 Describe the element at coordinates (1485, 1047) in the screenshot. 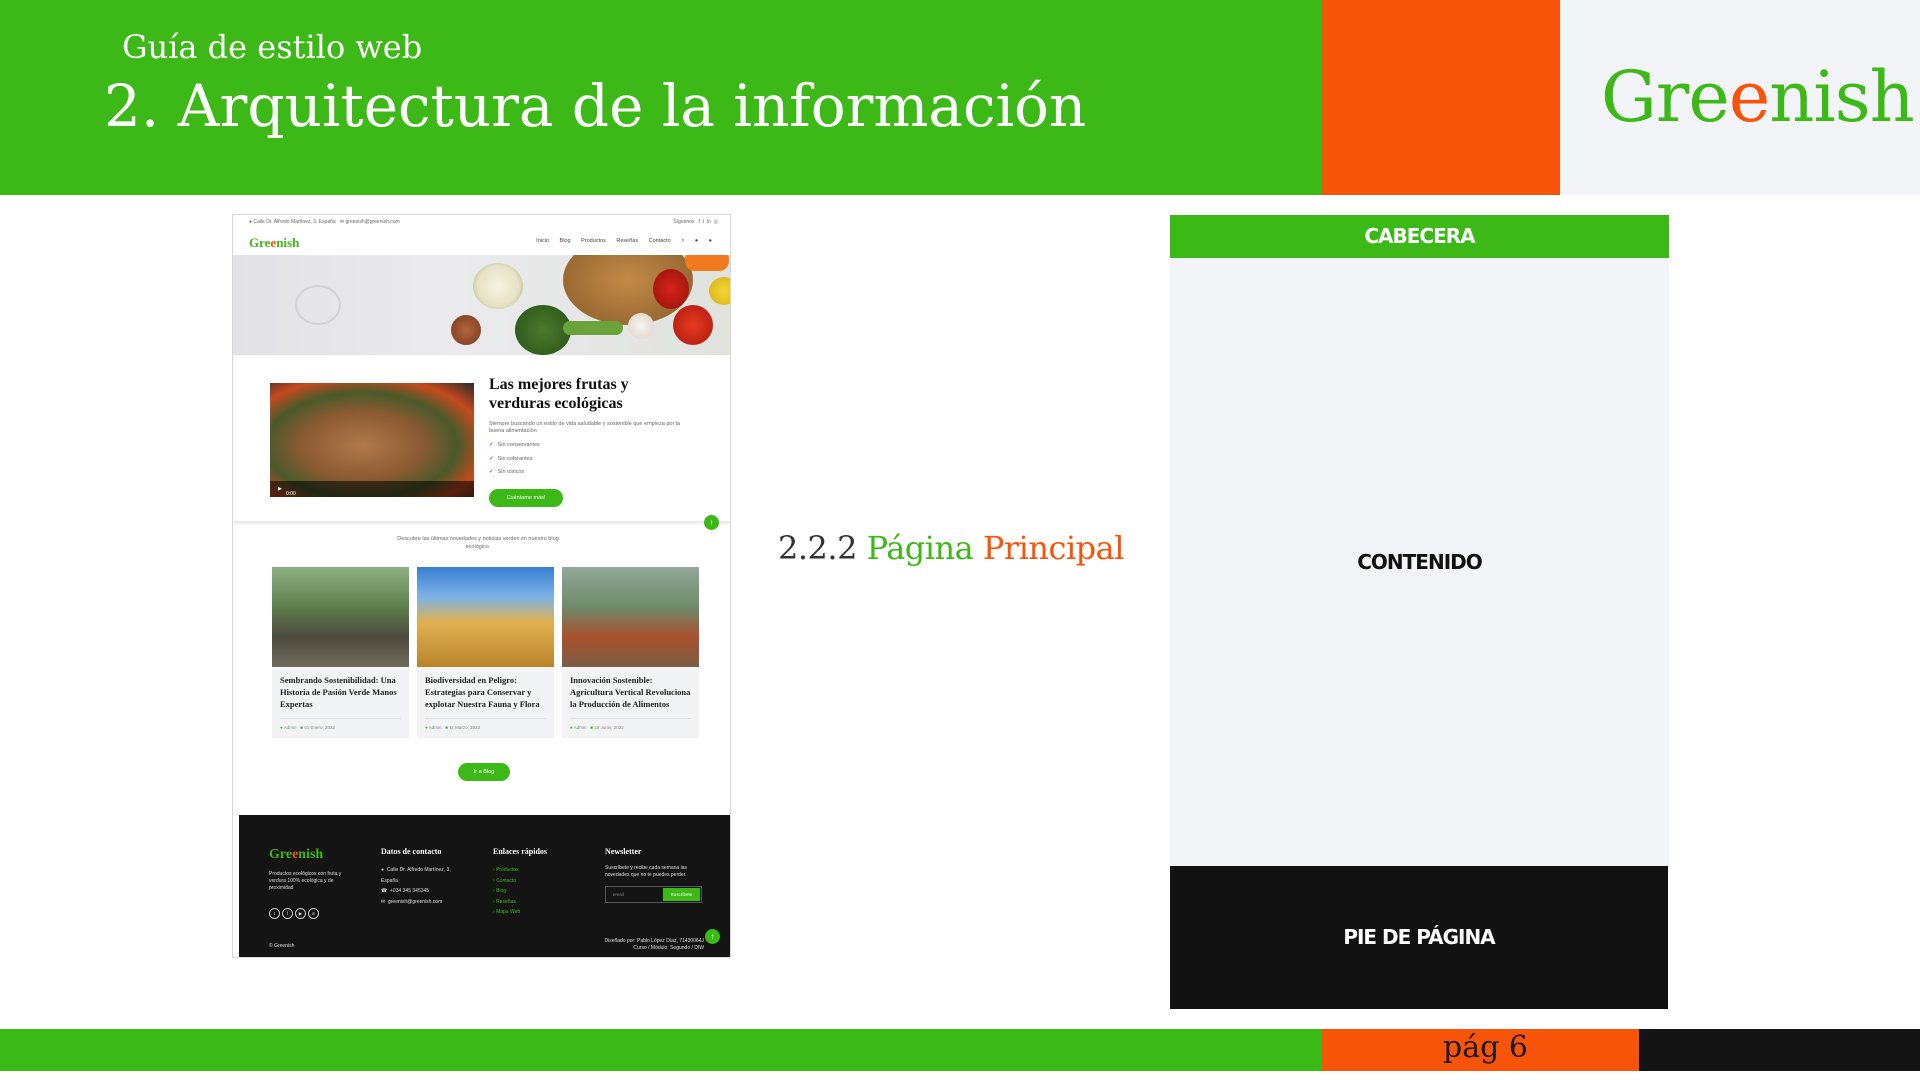

I see `page-number: pág 6` at that location.